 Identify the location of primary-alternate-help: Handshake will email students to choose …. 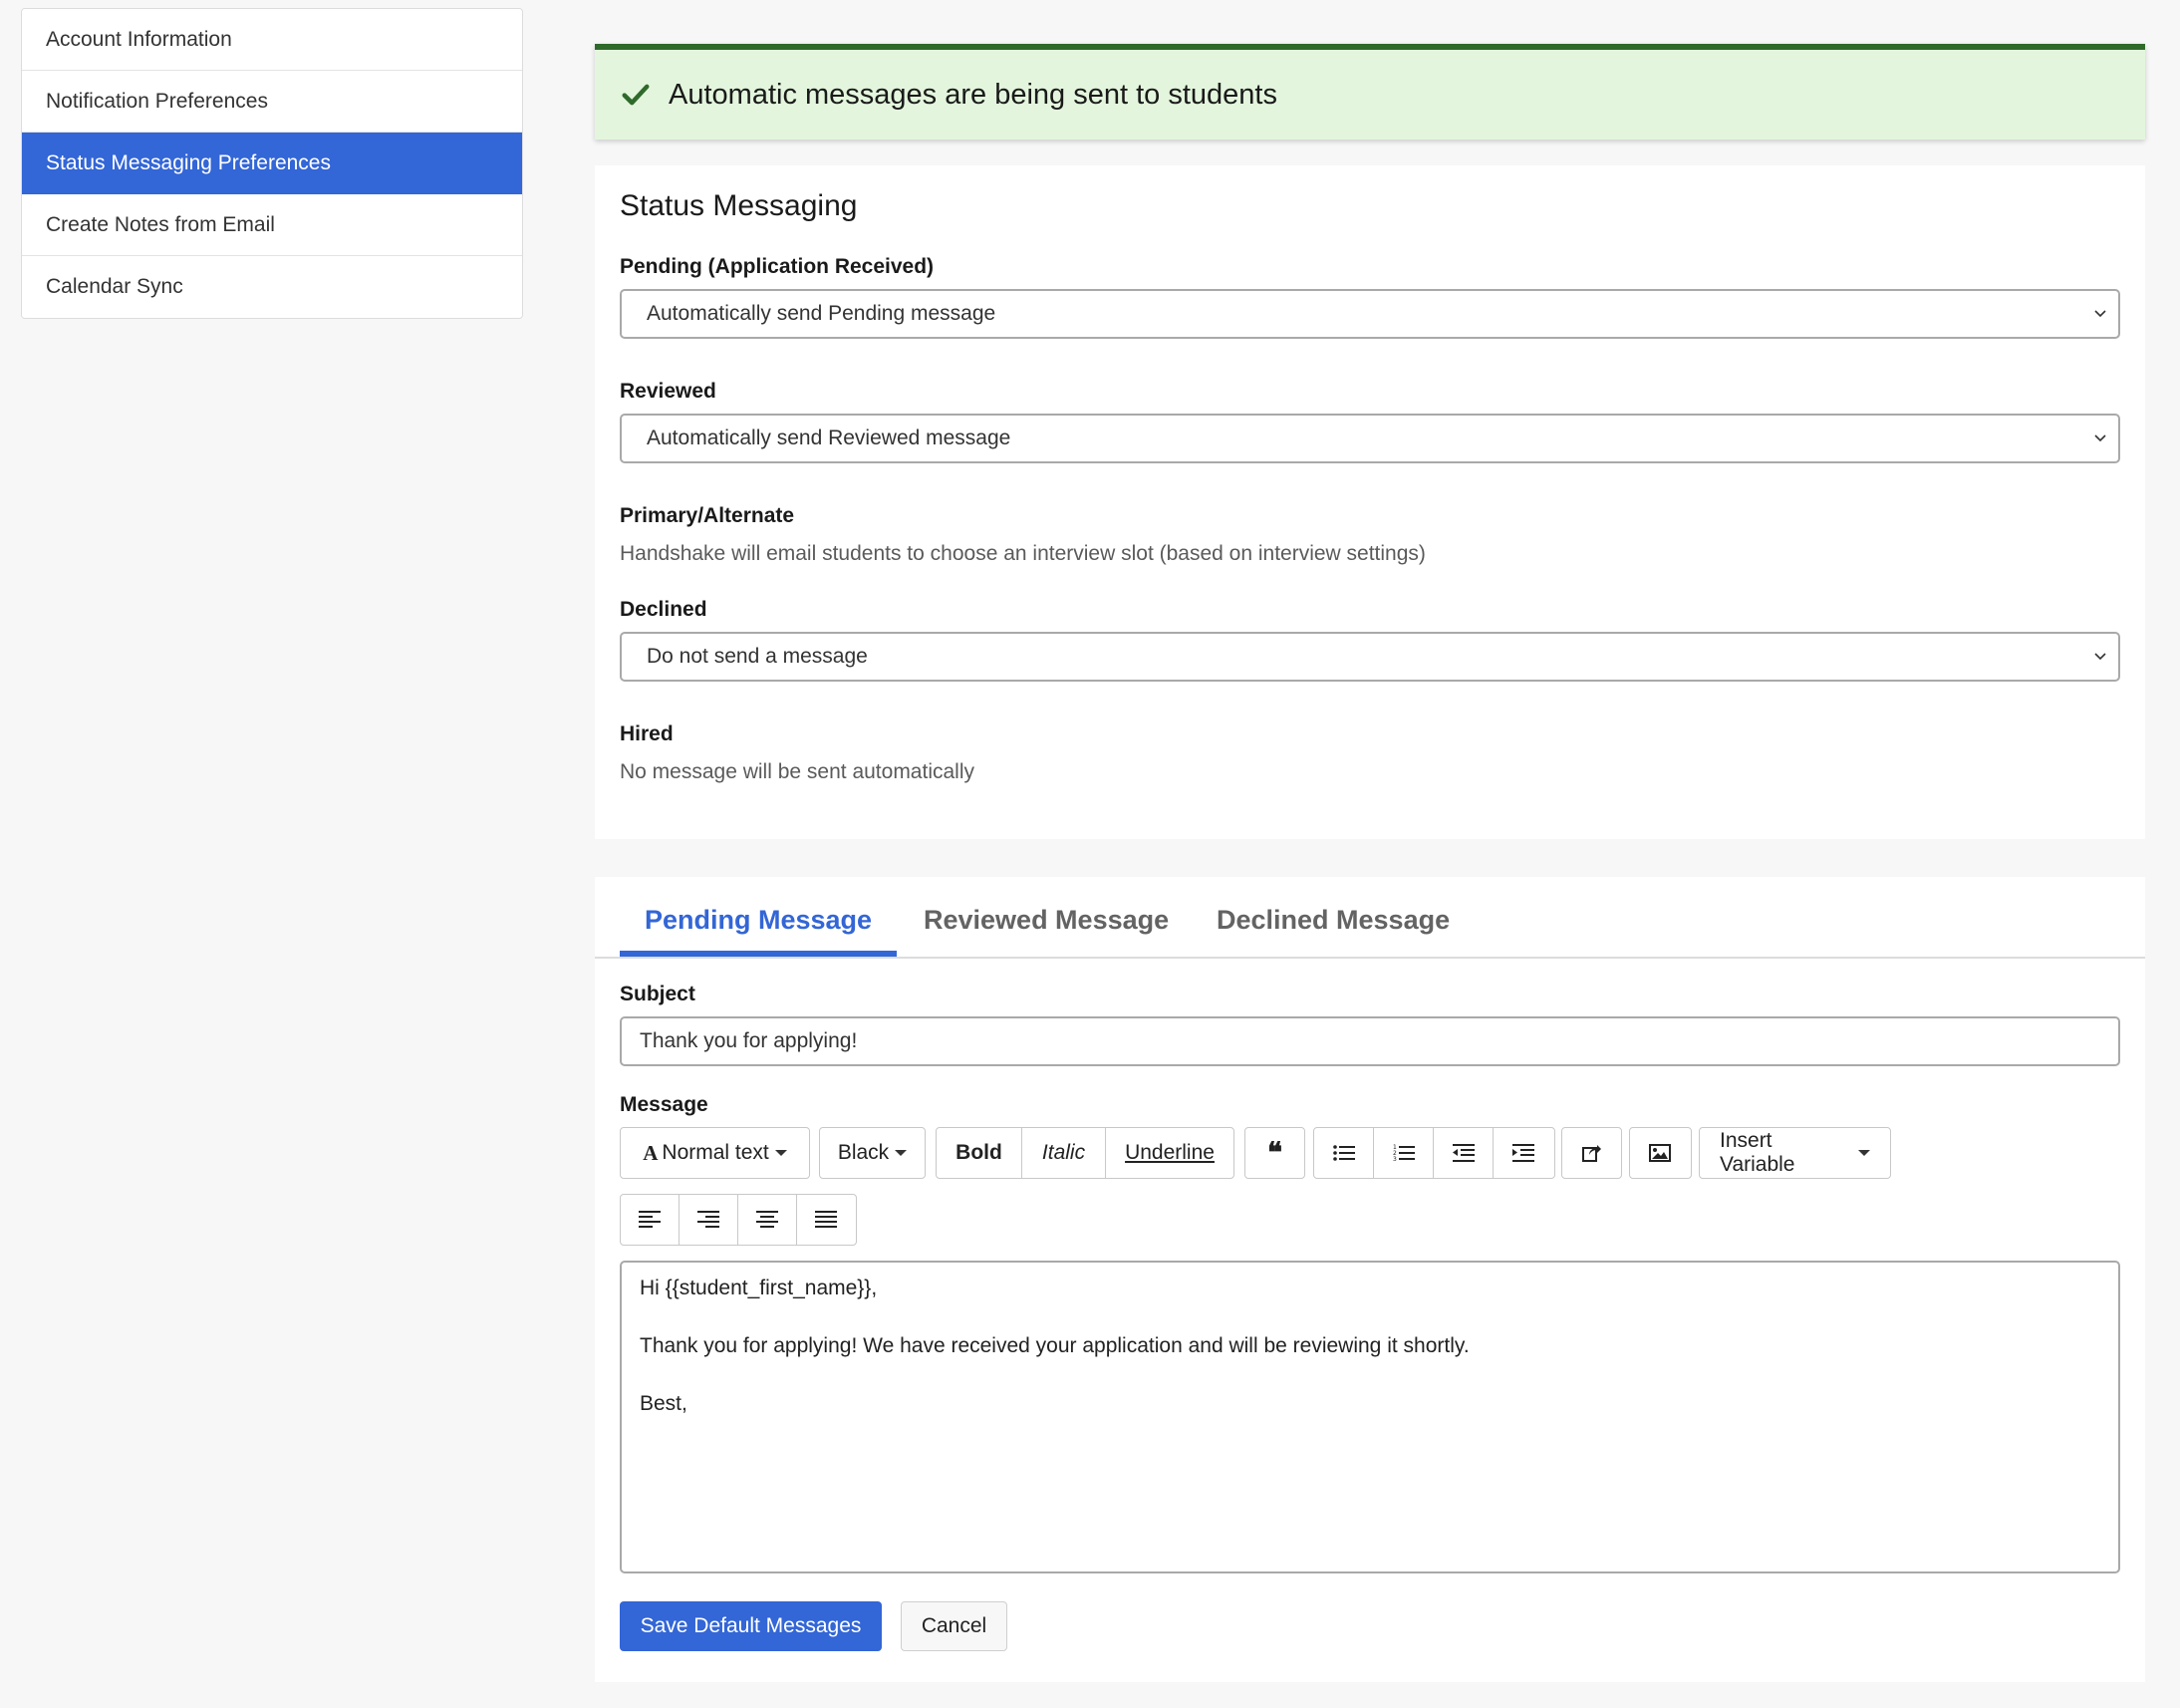
(1023, 553).